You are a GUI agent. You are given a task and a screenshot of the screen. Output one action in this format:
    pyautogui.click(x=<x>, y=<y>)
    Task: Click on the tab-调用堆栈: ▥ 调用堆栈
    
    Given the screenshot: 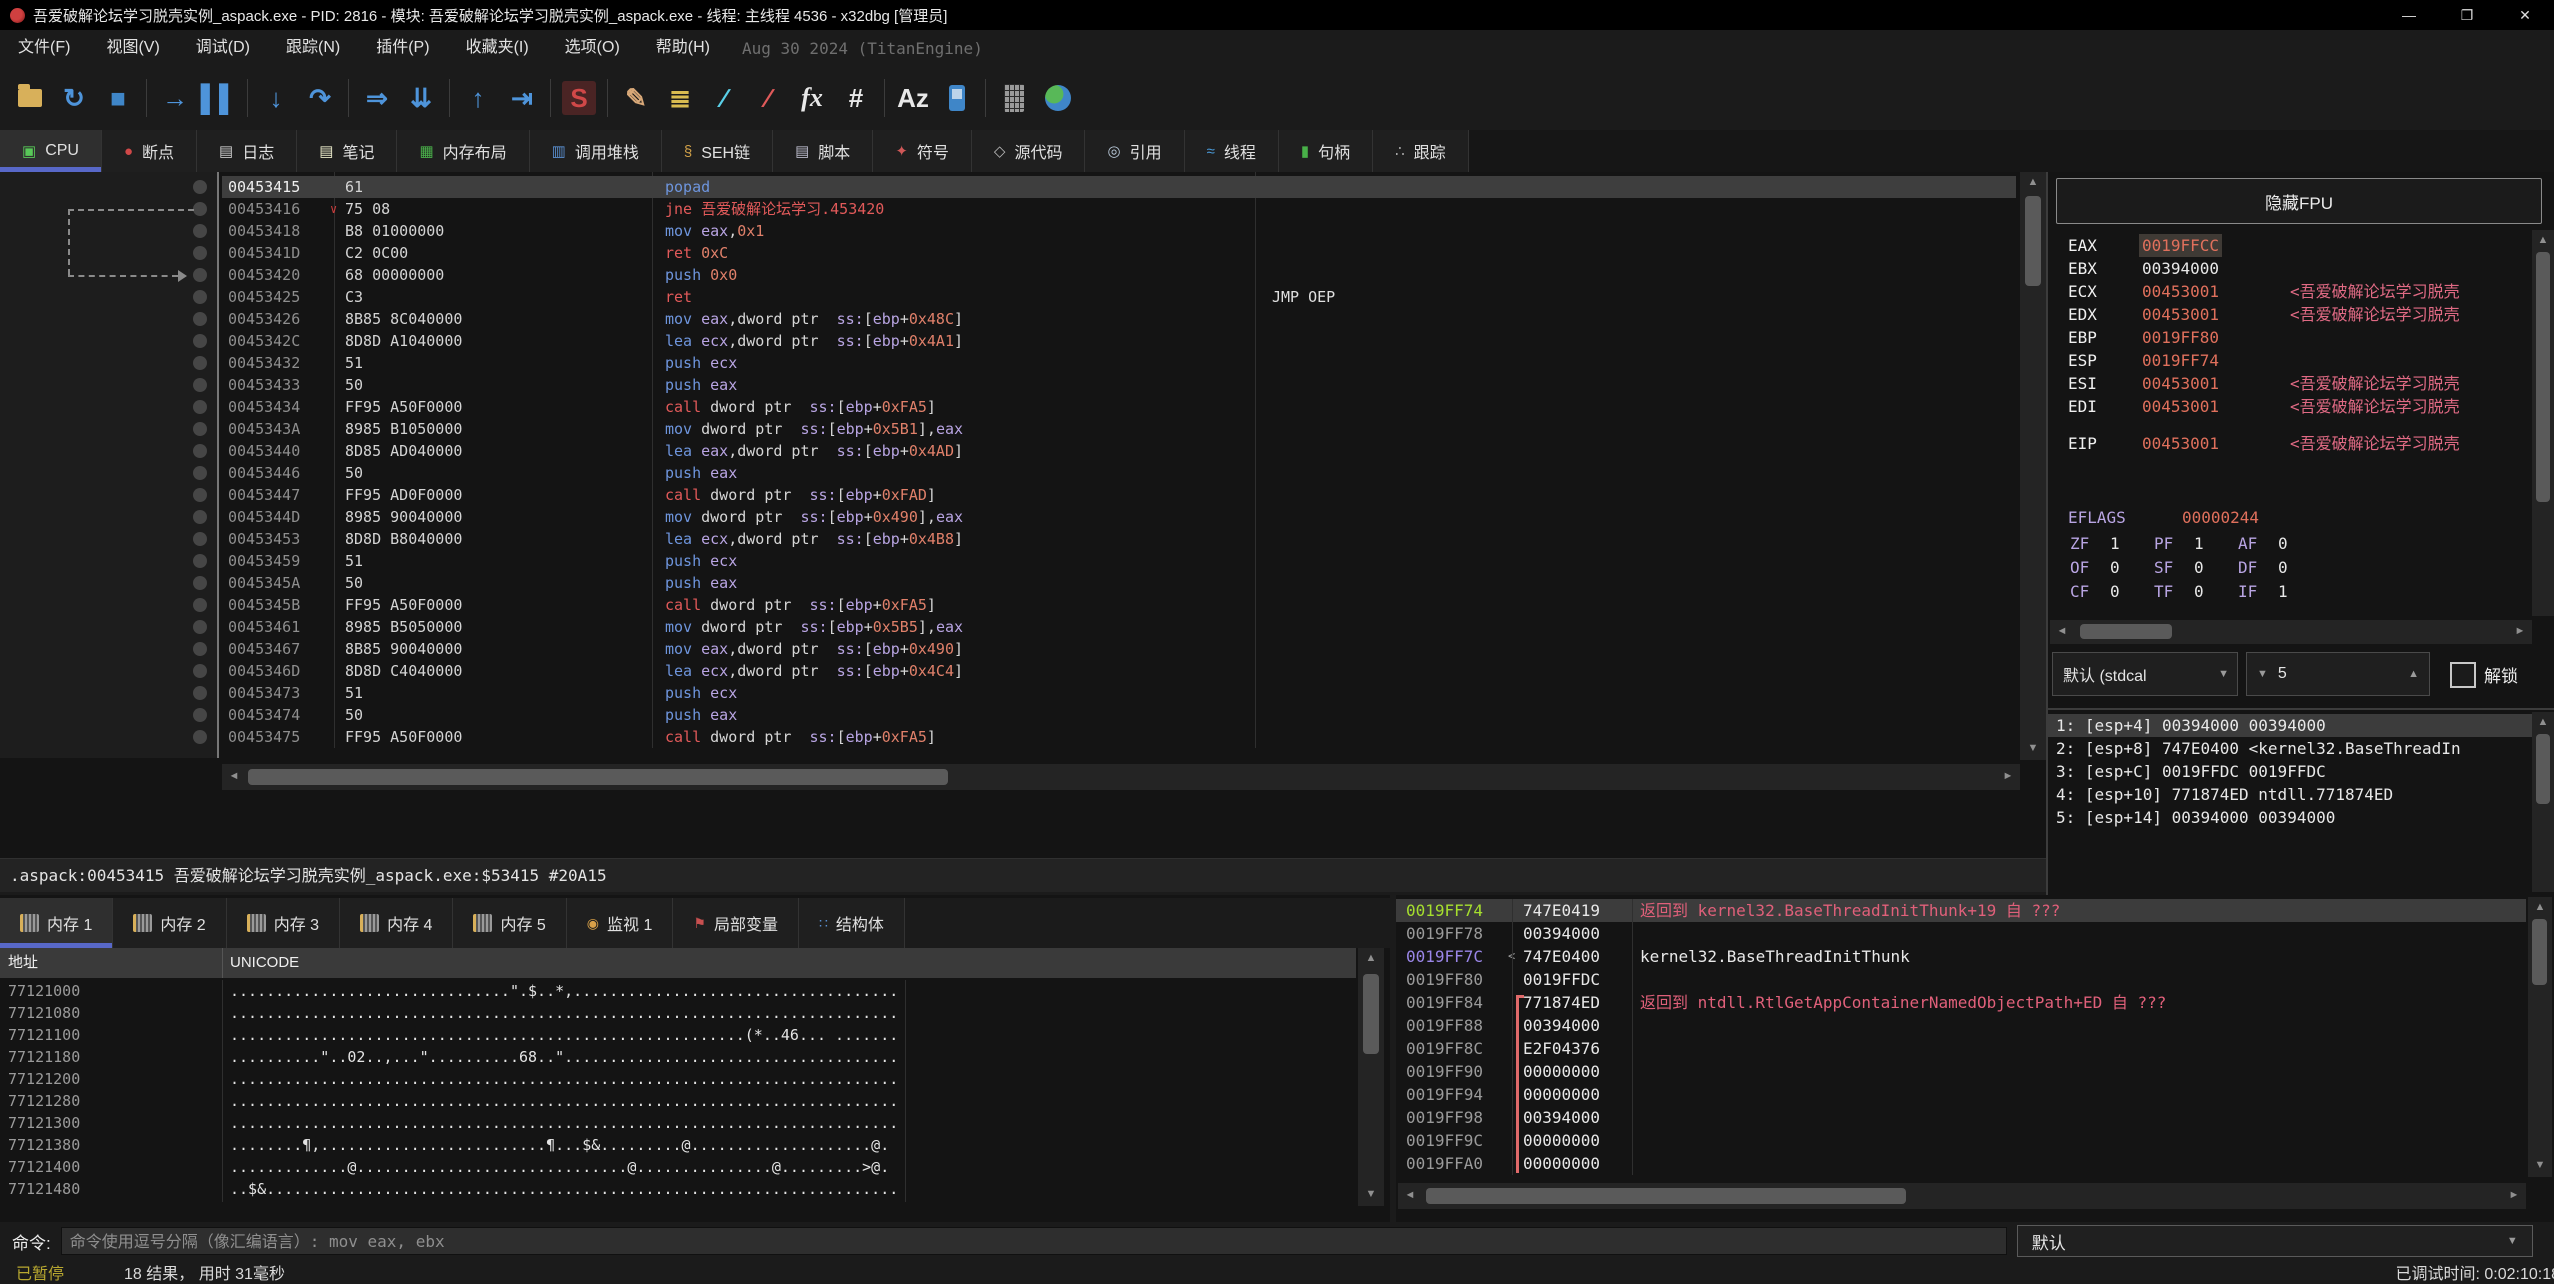 What is the action you would take?
    pyautogui.click(x=595, y=151)
    